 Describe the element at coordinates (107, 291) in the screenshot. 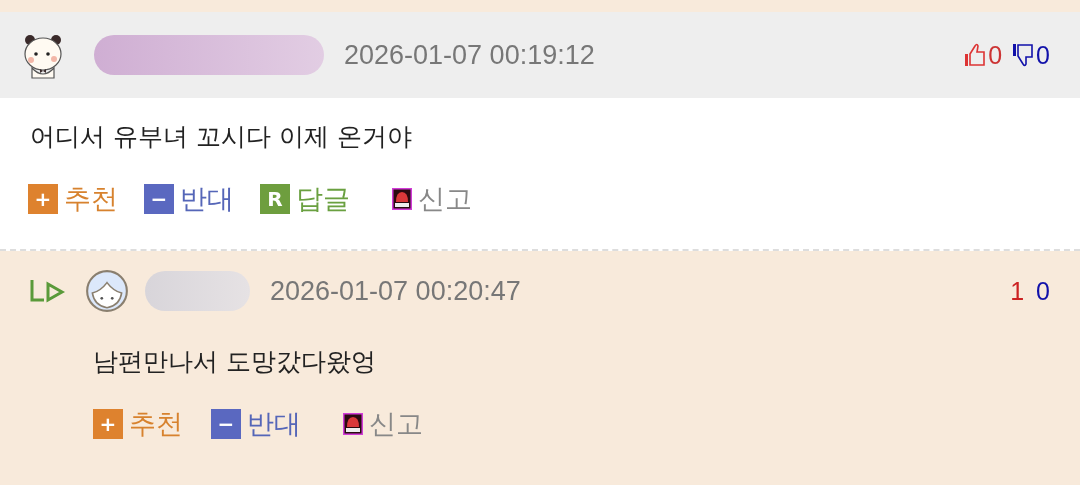

I see `avatar` at that location.